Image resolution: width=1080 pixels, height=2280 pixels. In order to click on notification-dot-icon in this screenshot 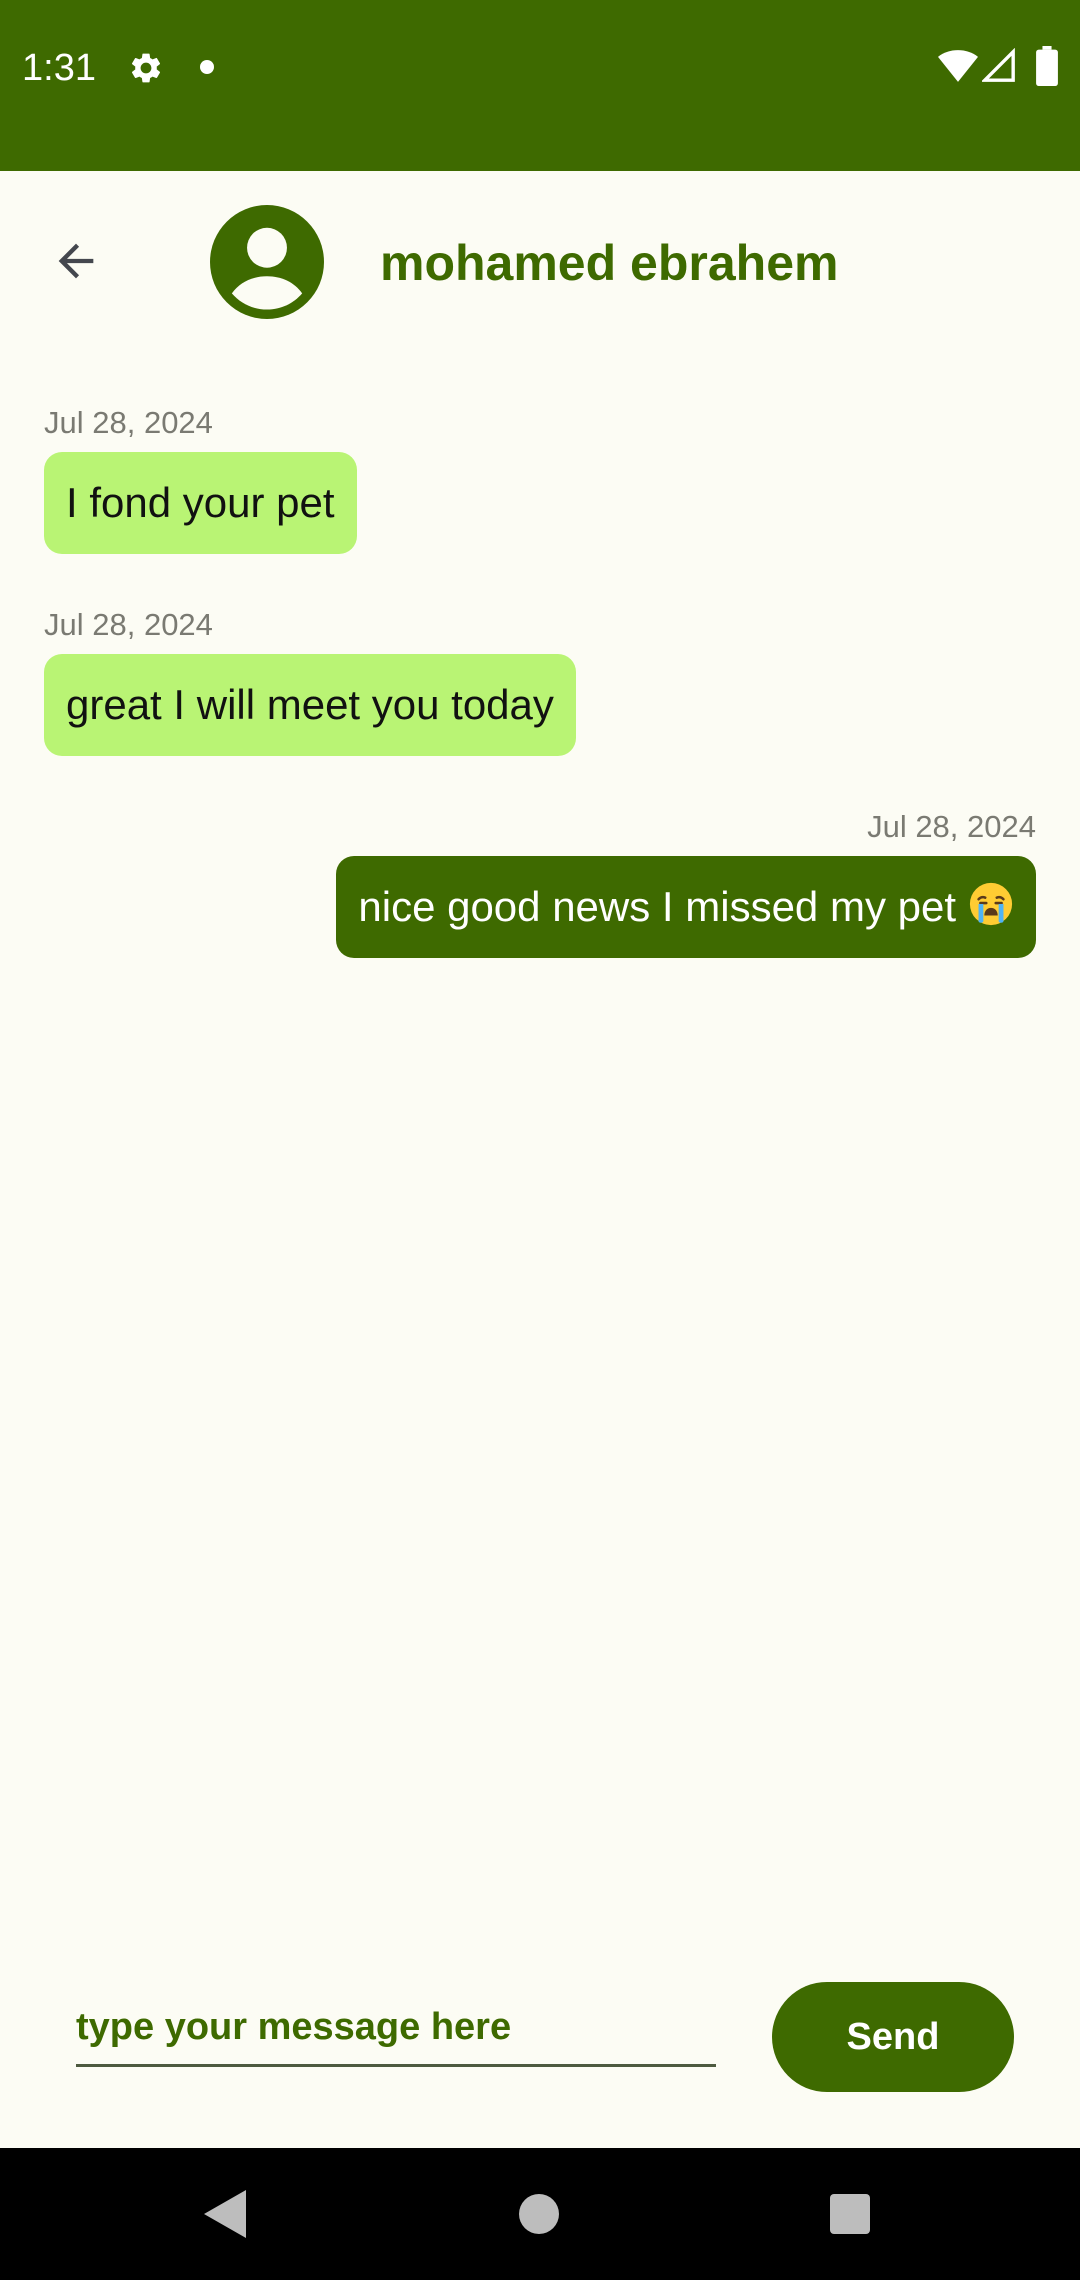, I will do `click(207, 67)`.